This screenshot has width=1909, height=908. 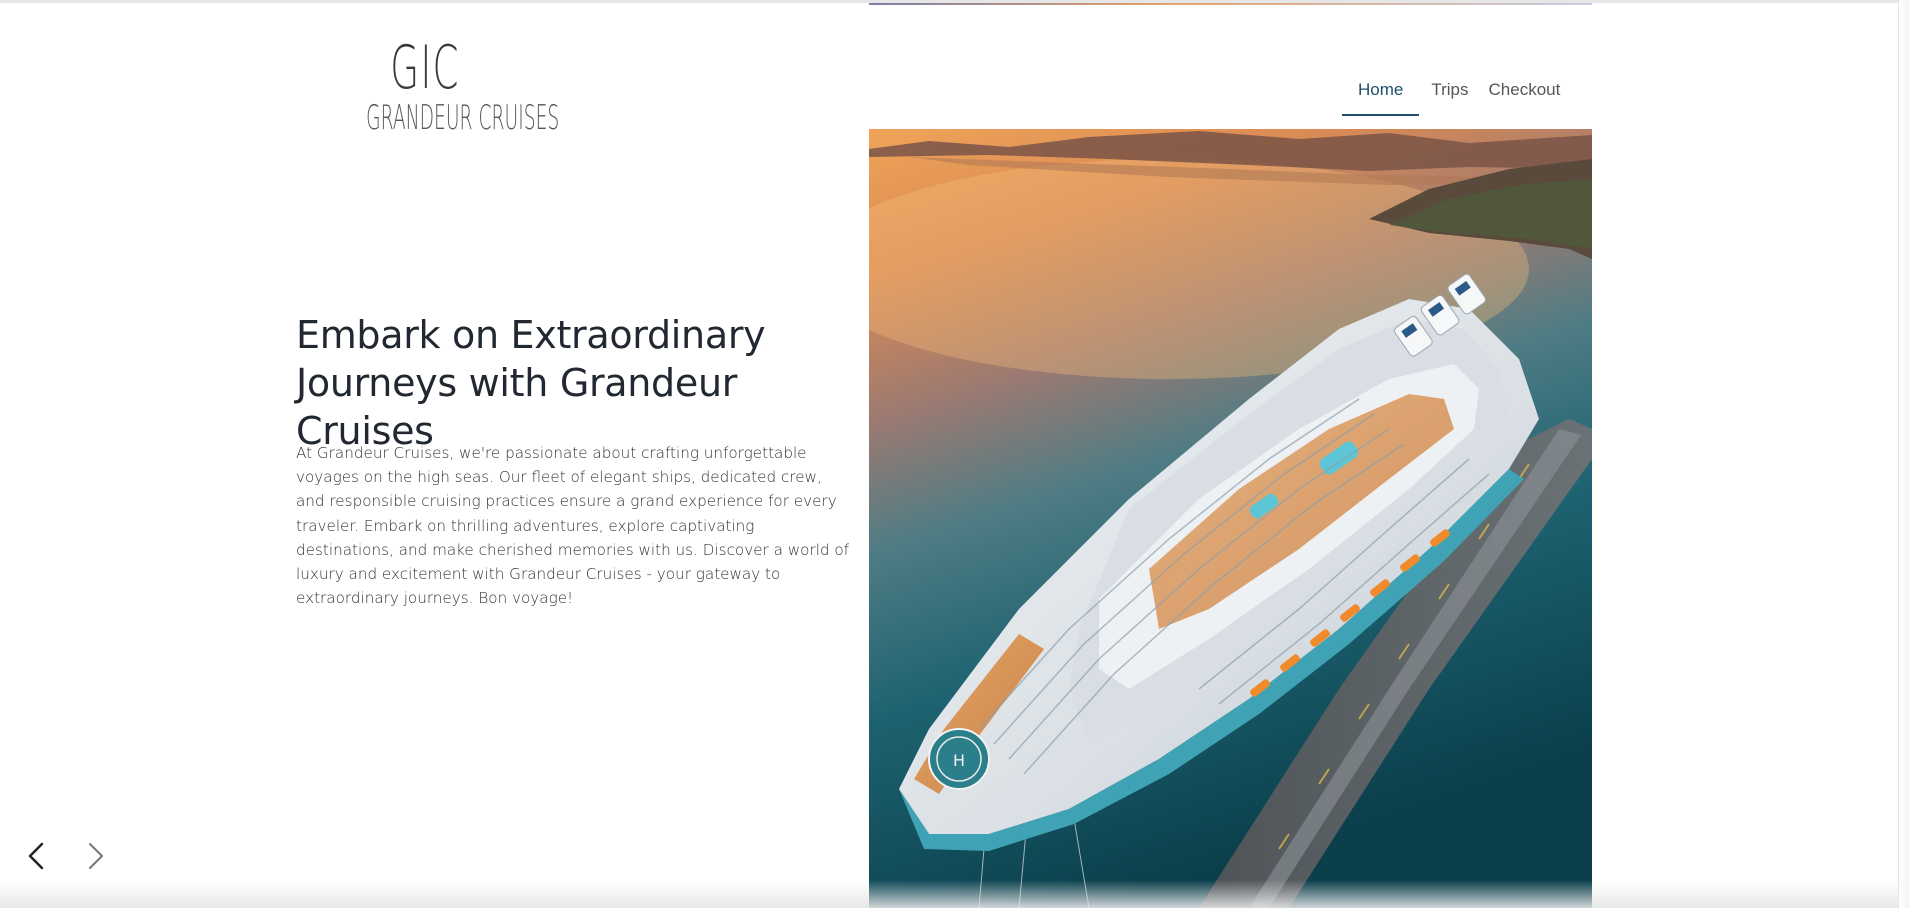 I want to click on carousel-next-button, so click(x=96, y=856).